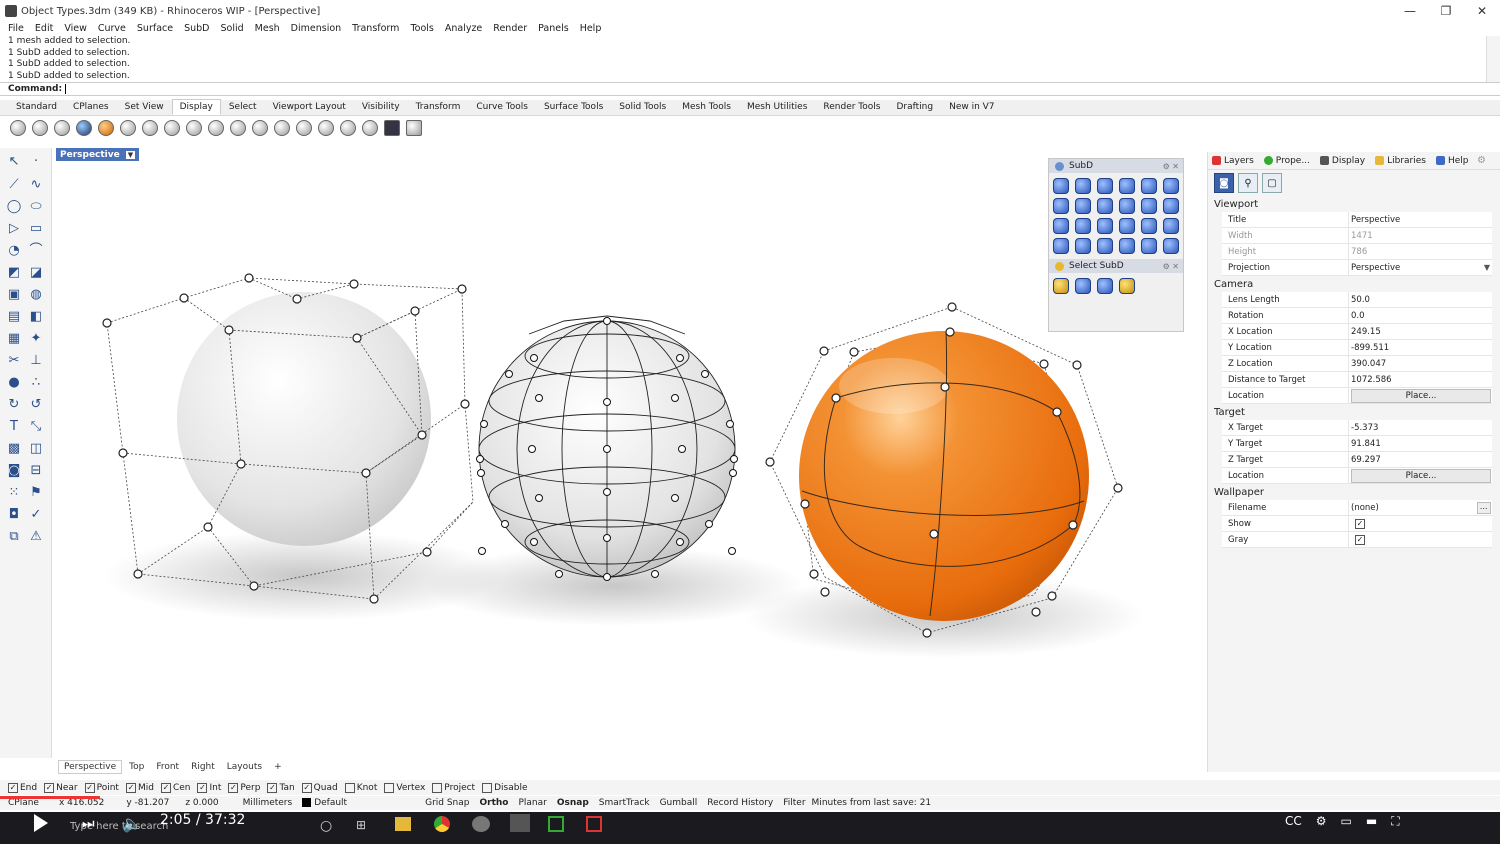 The width and height of the screenshot is (1500, 844). Describe the element at coordinates (232, 28) in the screenshot. I see `menu-solid: Solid` at that location.